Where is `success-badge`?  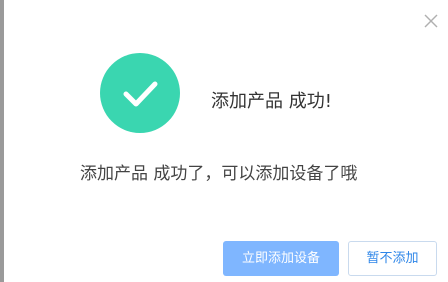
success-badge is located at coordinates (140, 93).